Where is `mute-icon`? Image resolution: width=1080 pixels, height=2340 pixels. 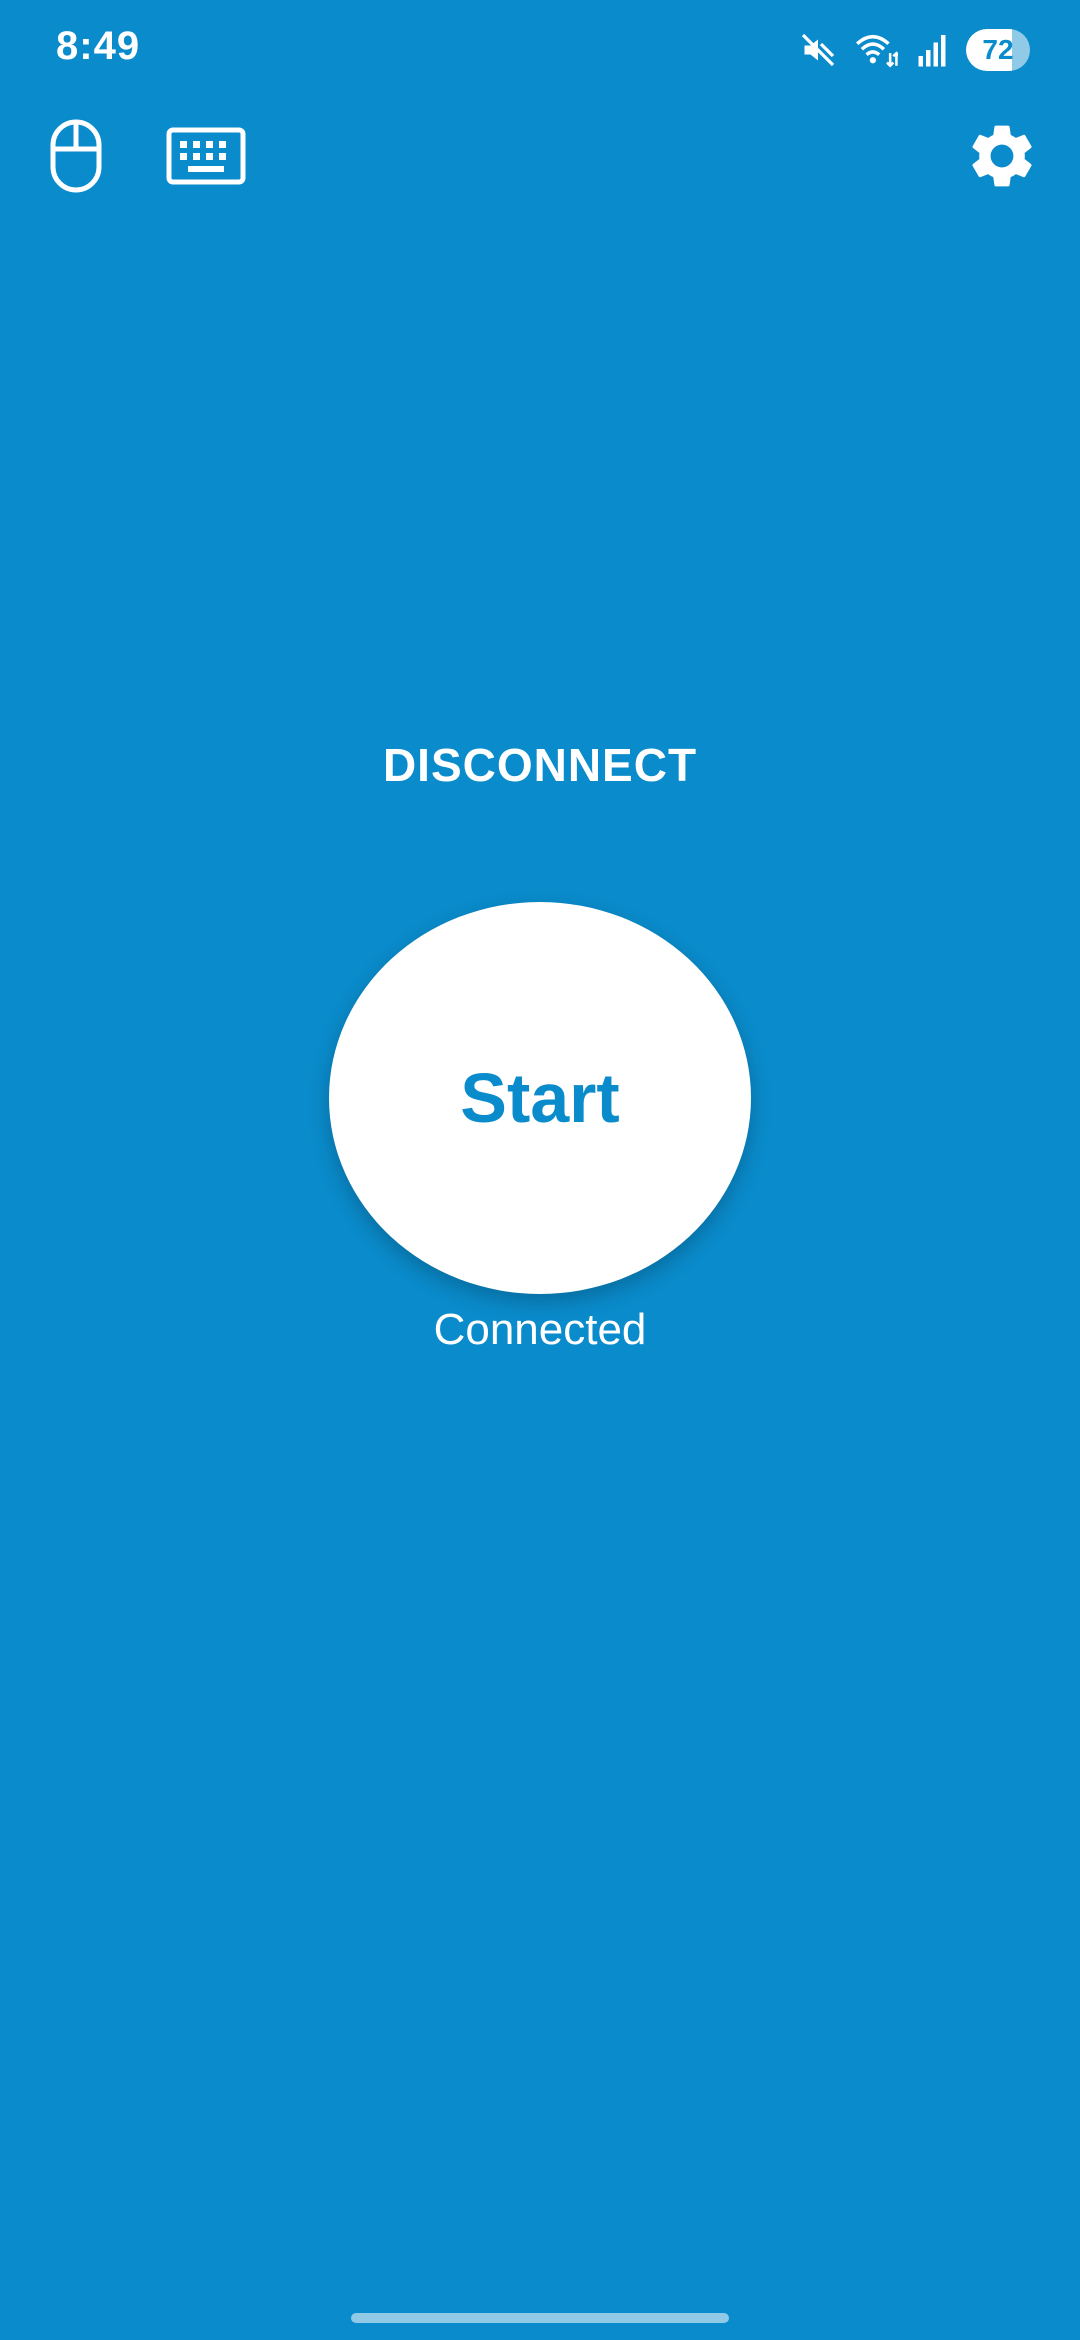 mute-icon is located at coordinates (818, 50).